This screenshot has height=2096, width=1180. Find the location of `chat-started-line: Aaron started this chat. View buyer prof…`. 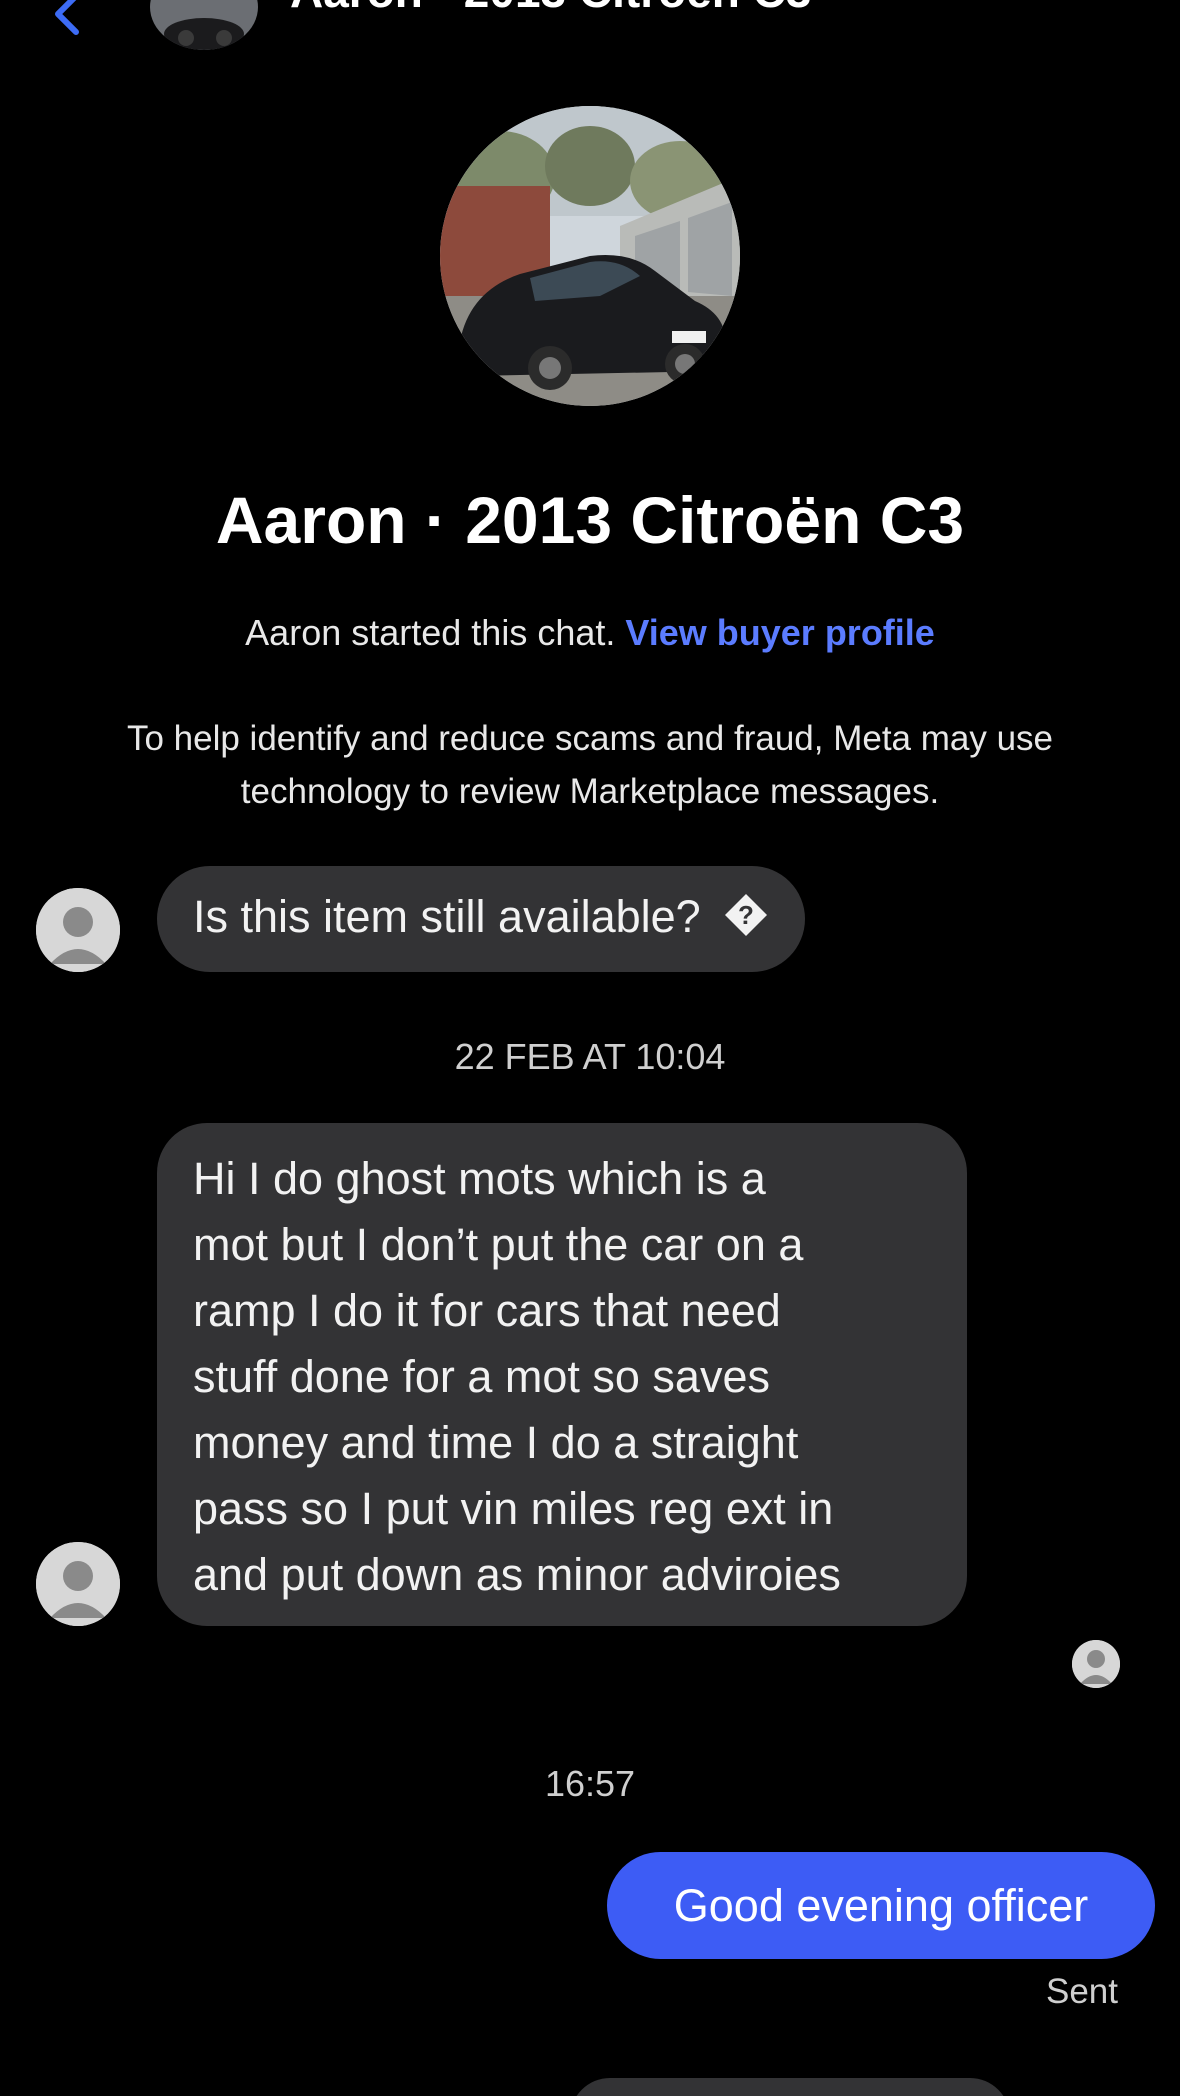

chat-started-line: Aaron started this chat. View buyer prof… is located at coordinates (590, 633).